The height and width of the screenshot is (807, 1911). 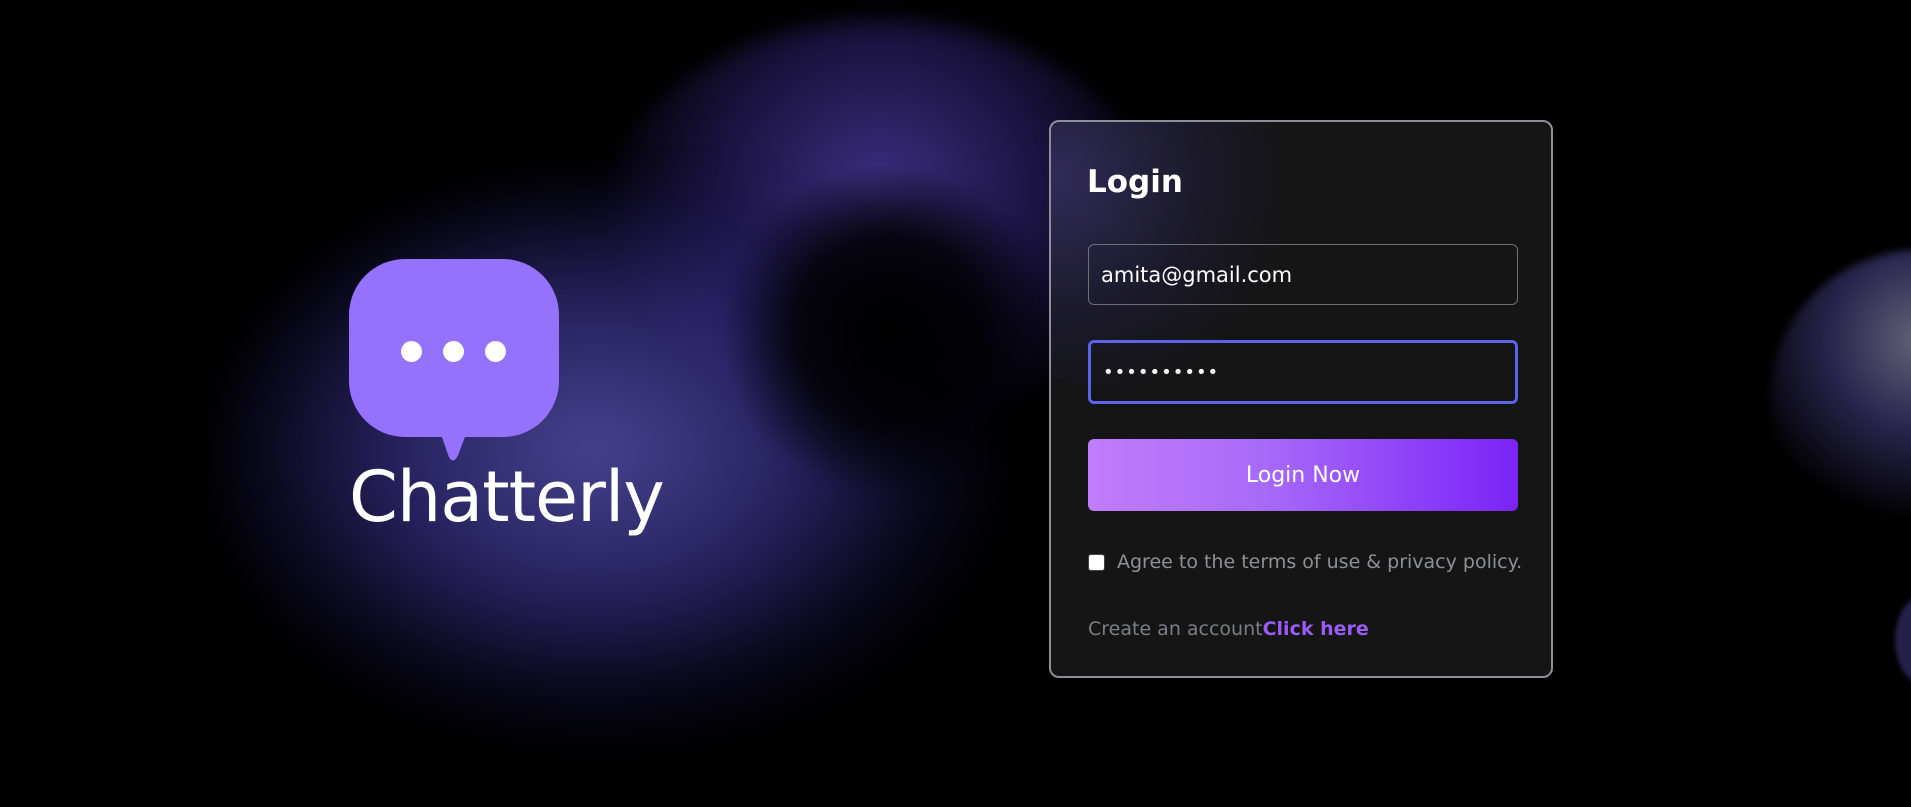 What do you see at coordinates (890, 330) in the screenshot?
I see `background-shadow` at bounding box center [890, 330].